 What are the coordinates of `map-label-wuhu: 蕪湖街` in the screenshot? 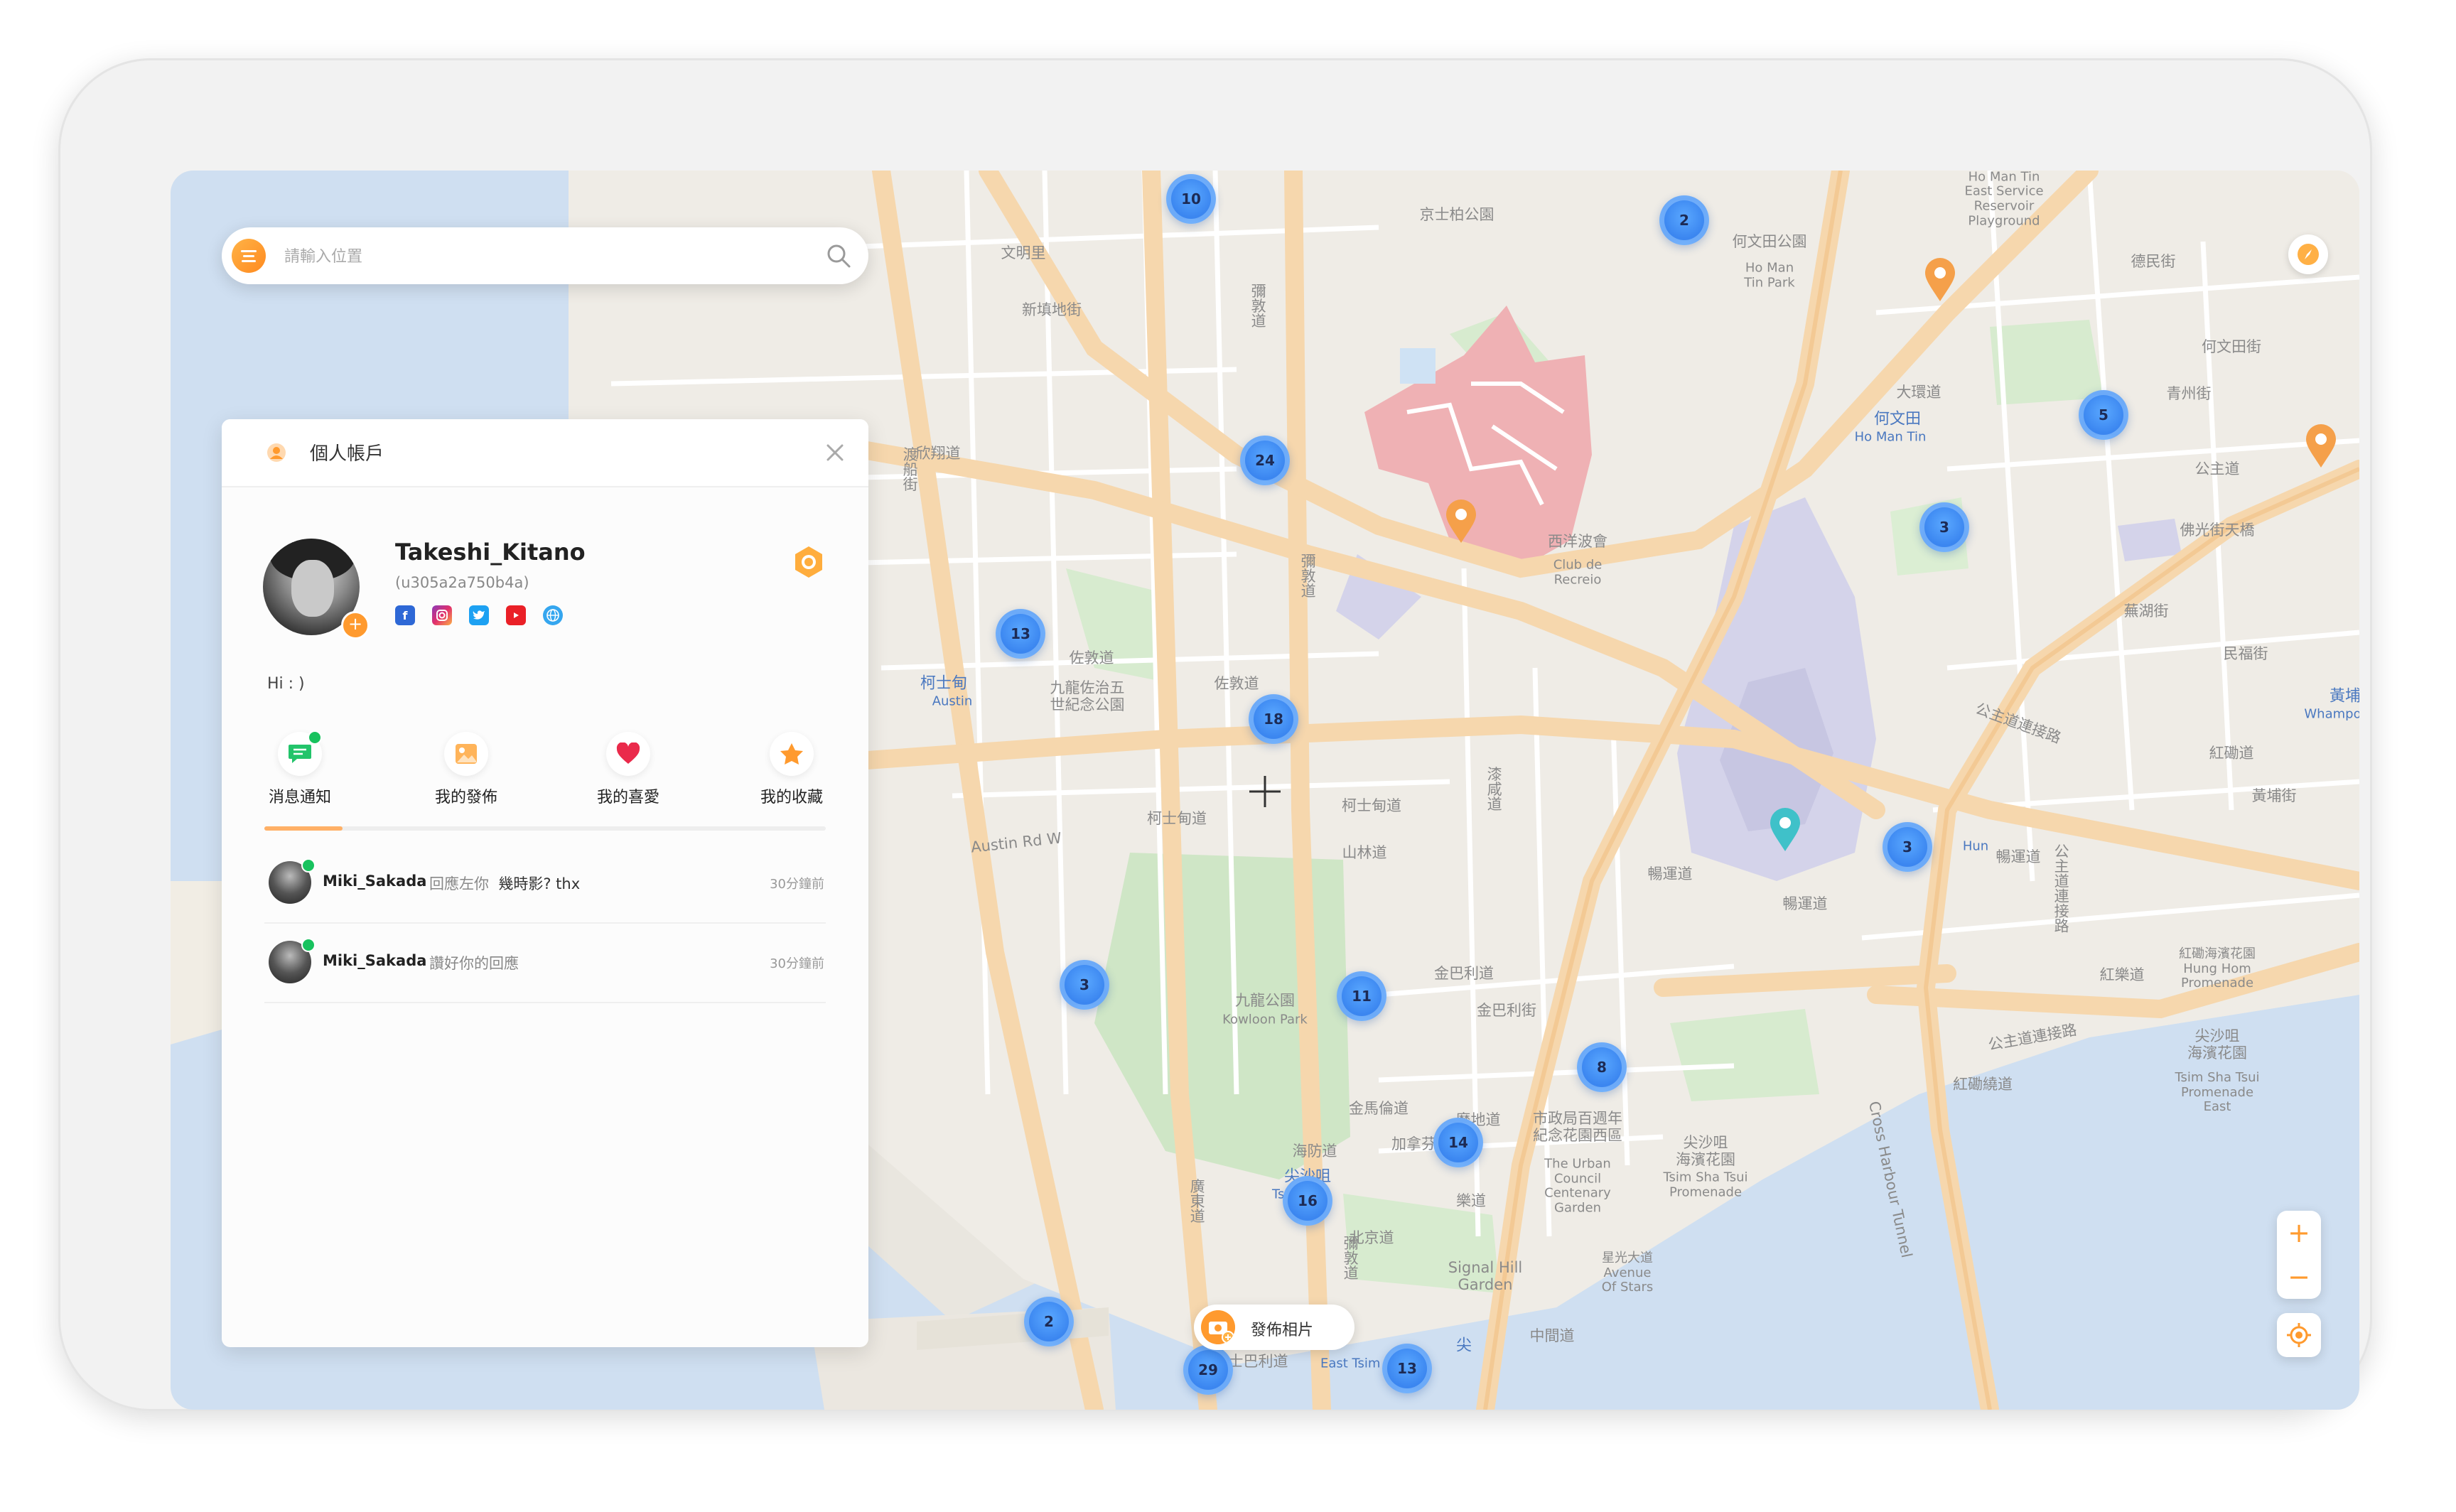 It's located at (2146, 611).